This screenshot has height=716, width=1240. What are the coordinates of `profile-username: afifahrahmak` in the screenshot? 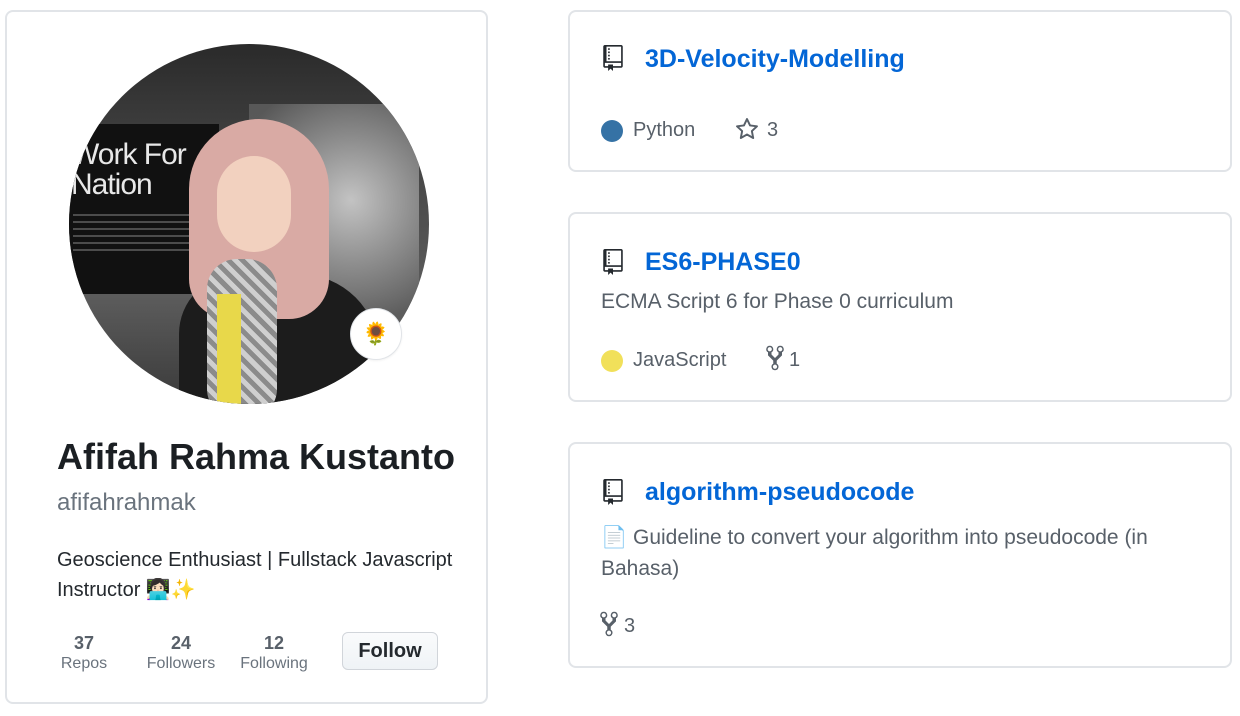 It's located at (126, 502).